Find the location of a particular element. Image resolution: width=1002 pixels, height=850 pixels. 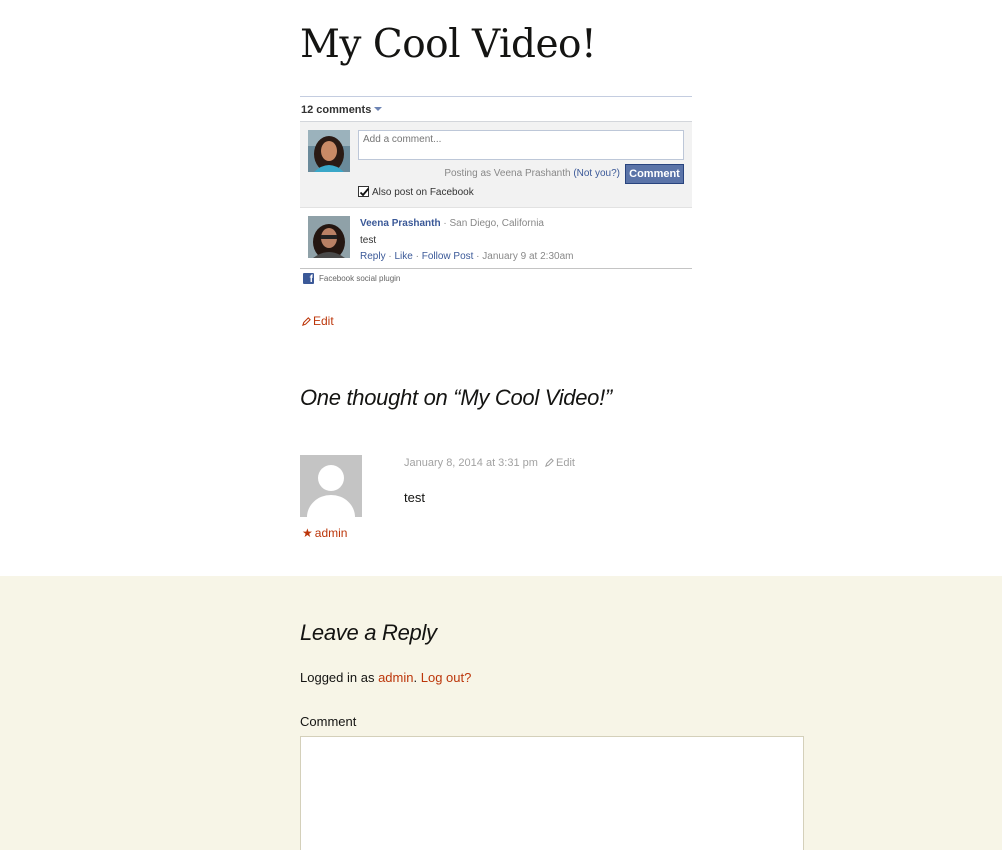

comment-author-link: ★ admin is located at coordinates (324, 533).